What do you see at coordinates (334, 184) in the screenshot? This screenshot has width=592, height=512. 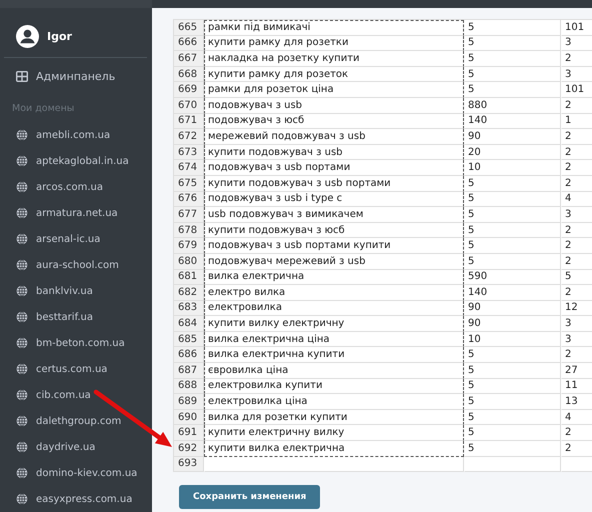 I see `table-cell: купити подовжувач з usb портами` at bounding box center [334, 184].